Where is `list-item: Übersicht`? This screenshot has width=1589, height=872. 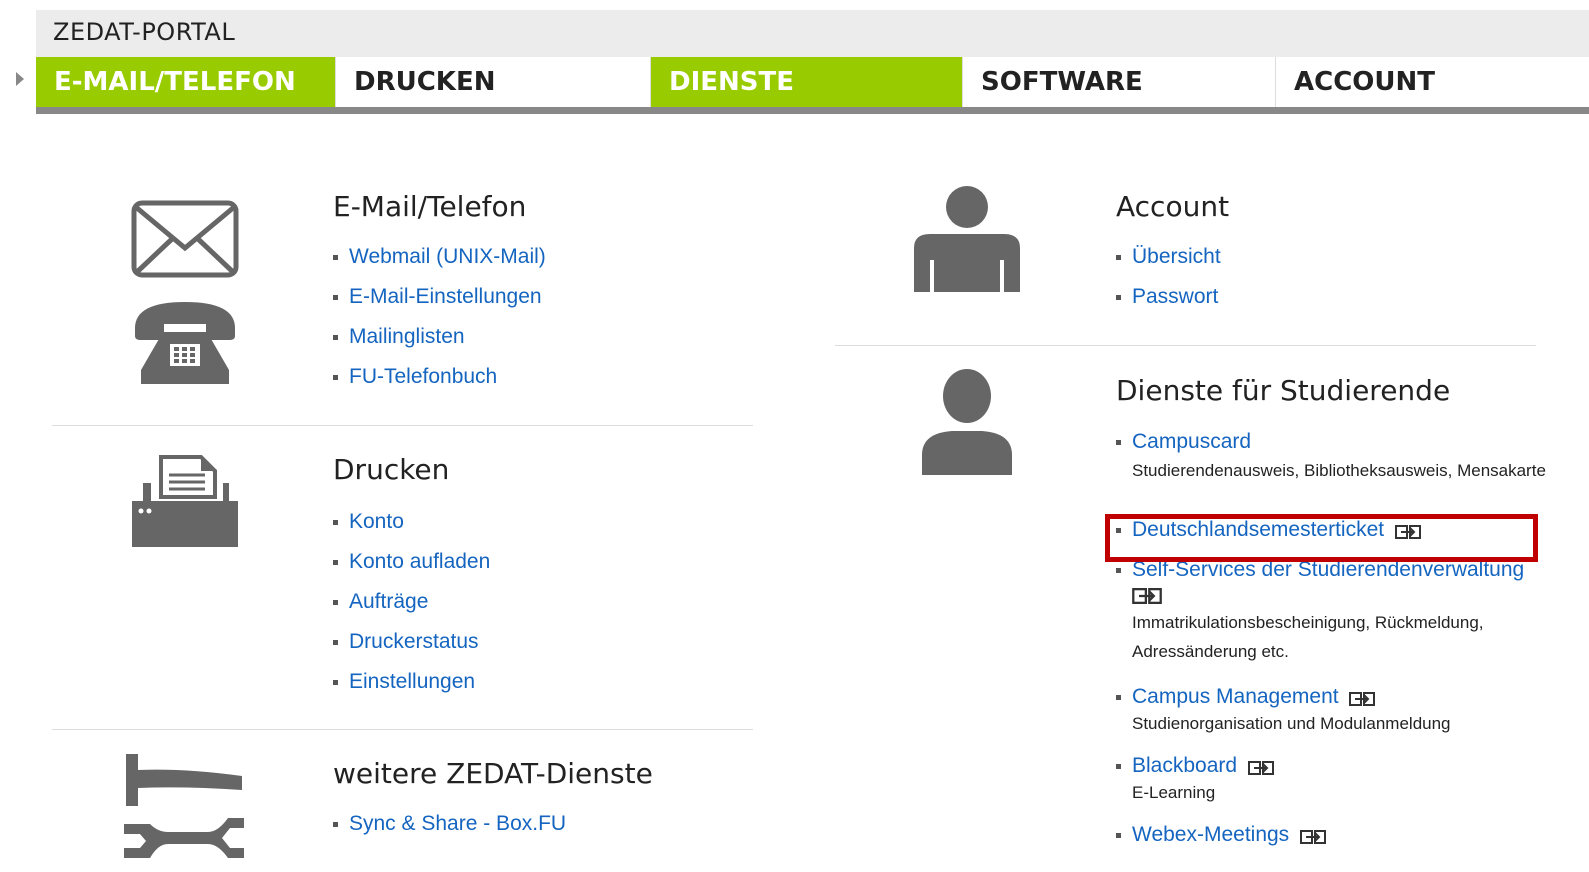 list-item: Übersicht is located at coordinates (1168, 265).